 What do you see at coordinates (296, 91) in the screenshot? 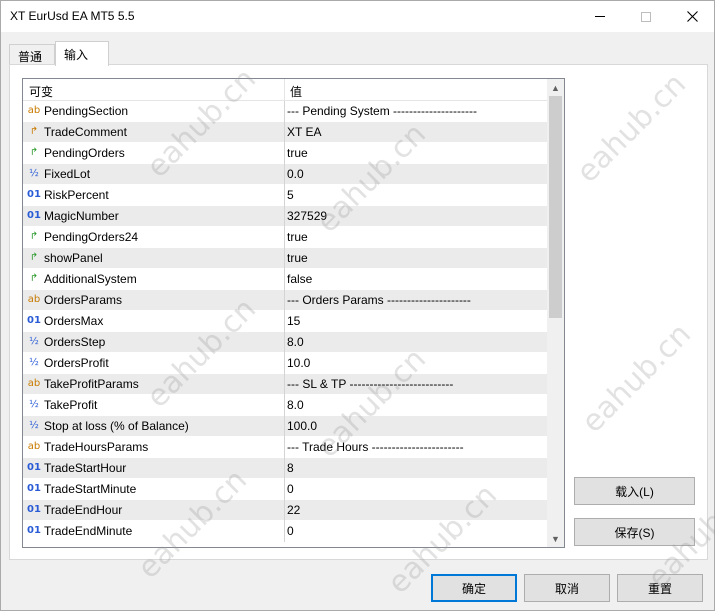
I see `column-header-value: 值` at bounding box center [296, 91].